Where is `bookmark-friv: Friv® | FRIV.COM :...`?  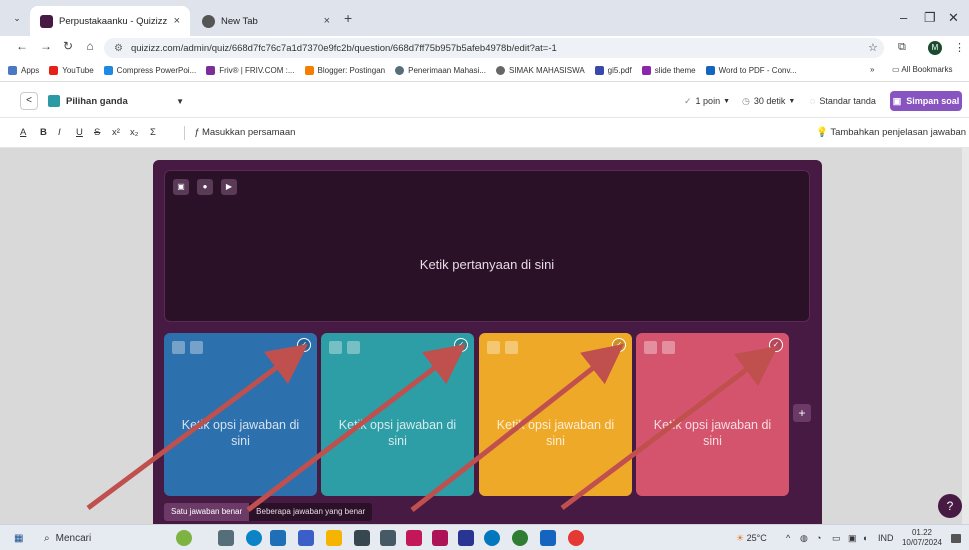
bookmark-friv: Friv® | FRIV.COM :... is located at coordinates (250, 70).